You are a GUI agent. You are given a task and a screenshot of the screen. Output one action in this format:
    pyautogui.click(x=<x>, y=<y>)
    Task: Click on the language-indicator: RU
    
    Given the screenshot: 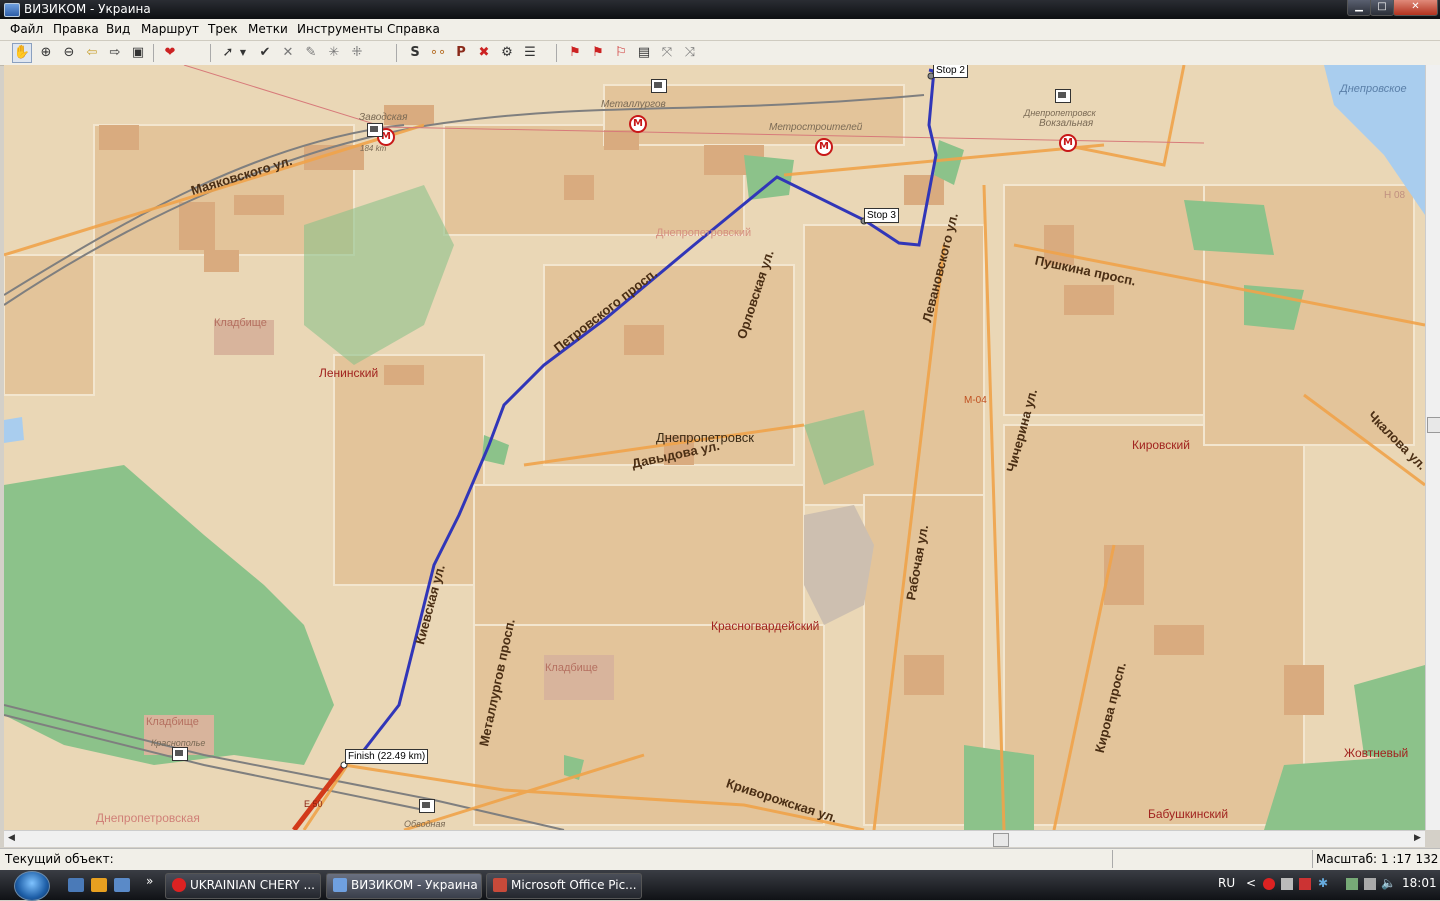 What is the action you would take?
    pyautogui.click(x=1226, y=883)
    